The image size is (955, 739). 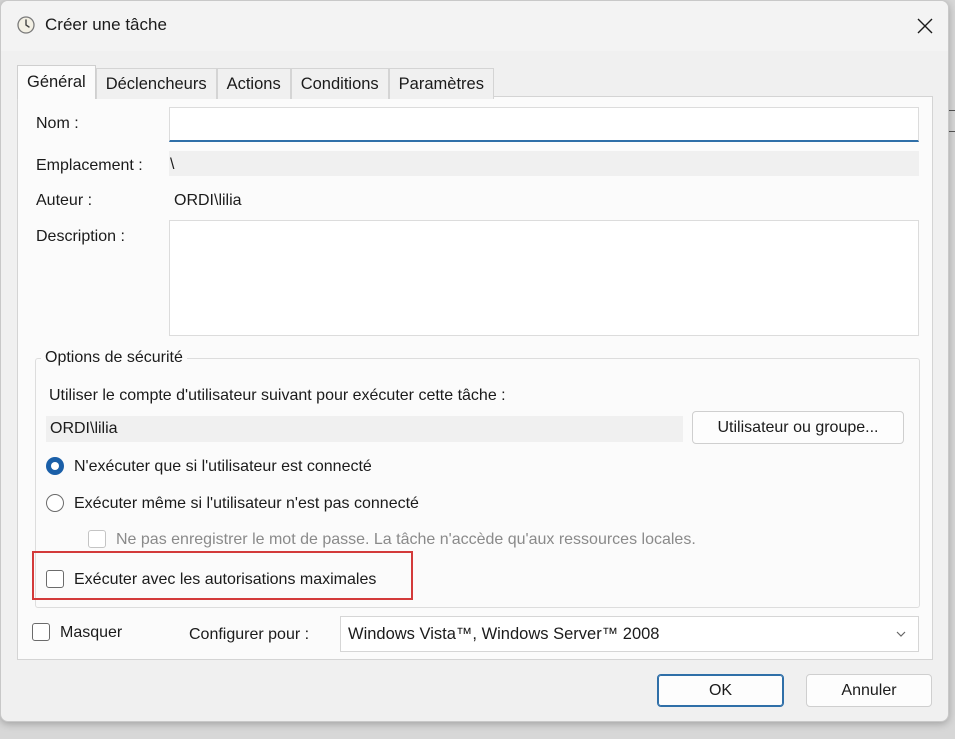 I want to click on close-button, so click(x=925, y=26).